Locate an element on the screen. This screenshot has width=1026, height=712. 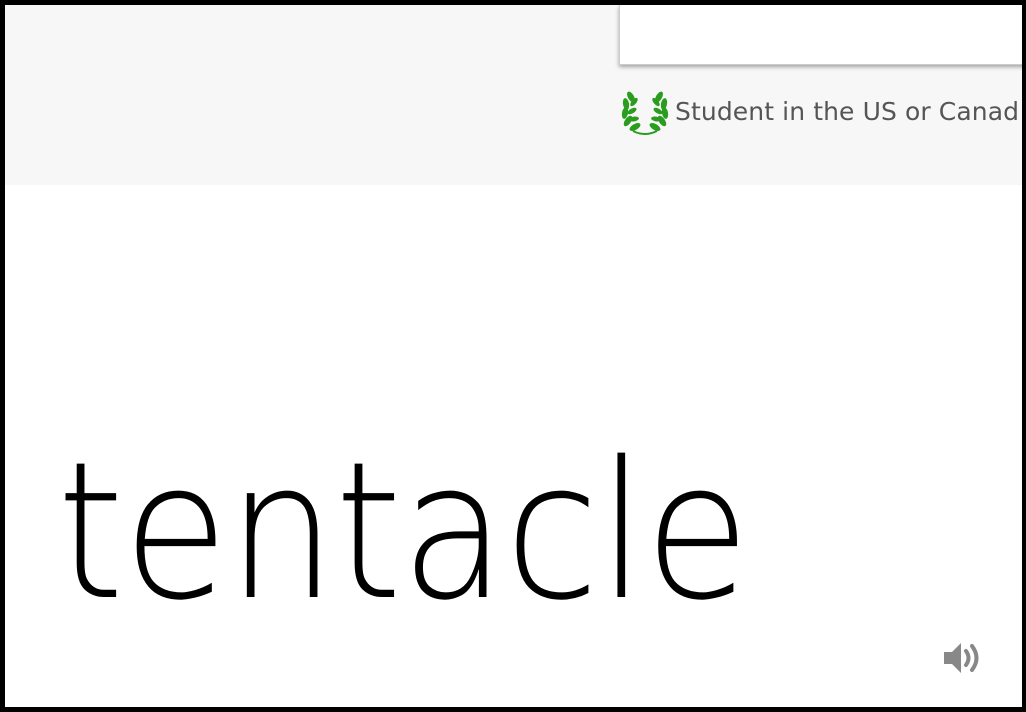
student-banner: Student in the US or Canad is located at coordinates (819, 111).